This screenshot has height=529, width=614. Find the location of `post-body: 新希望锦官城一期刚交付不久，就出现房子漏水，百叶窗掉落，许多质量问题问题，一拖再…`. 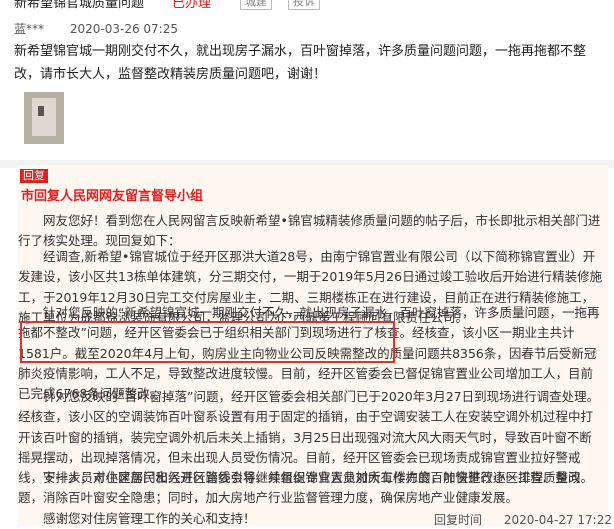

post-body: 新希望锦官城一期刚交付不久，就出现房子漏水，百叶窗掉落，许多质量问题问题，一拖再… is located at coordinates (300, 63).